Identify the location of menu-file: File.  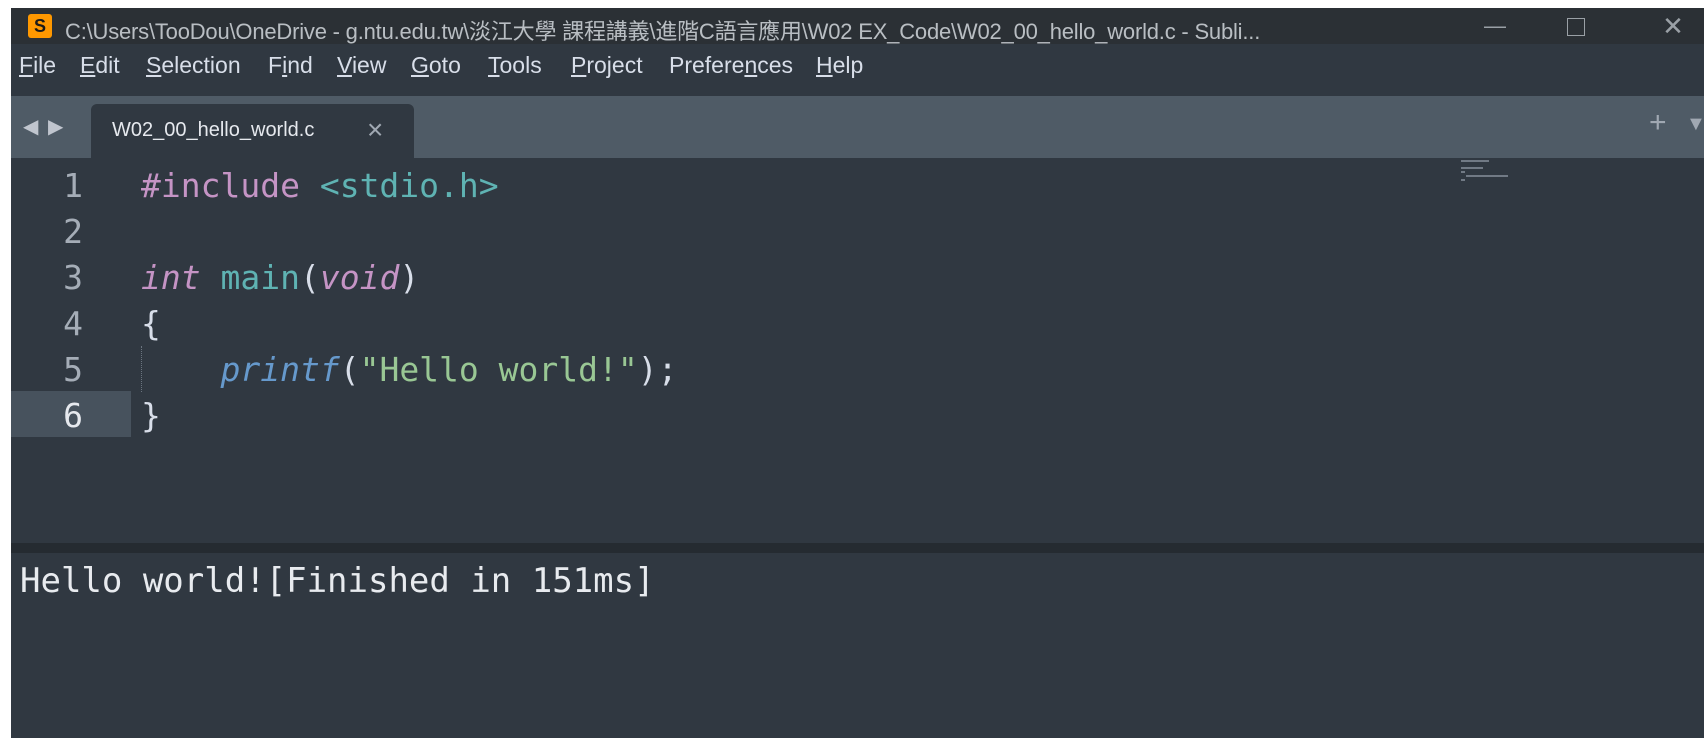
(37, 65).